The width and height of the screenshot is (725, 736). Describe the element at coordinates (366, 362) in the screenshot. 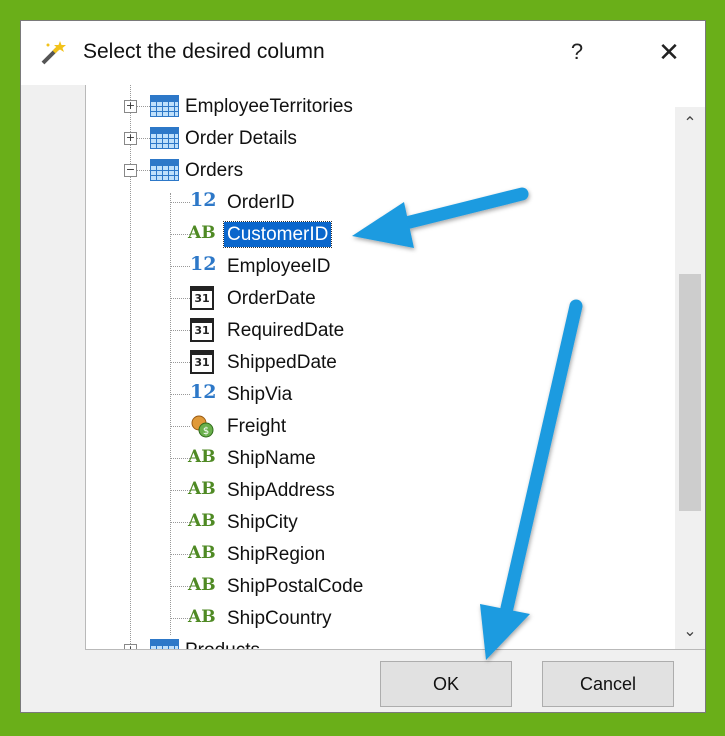

I see `column-item-shippeddate: 31 ShippedDate` at that location.